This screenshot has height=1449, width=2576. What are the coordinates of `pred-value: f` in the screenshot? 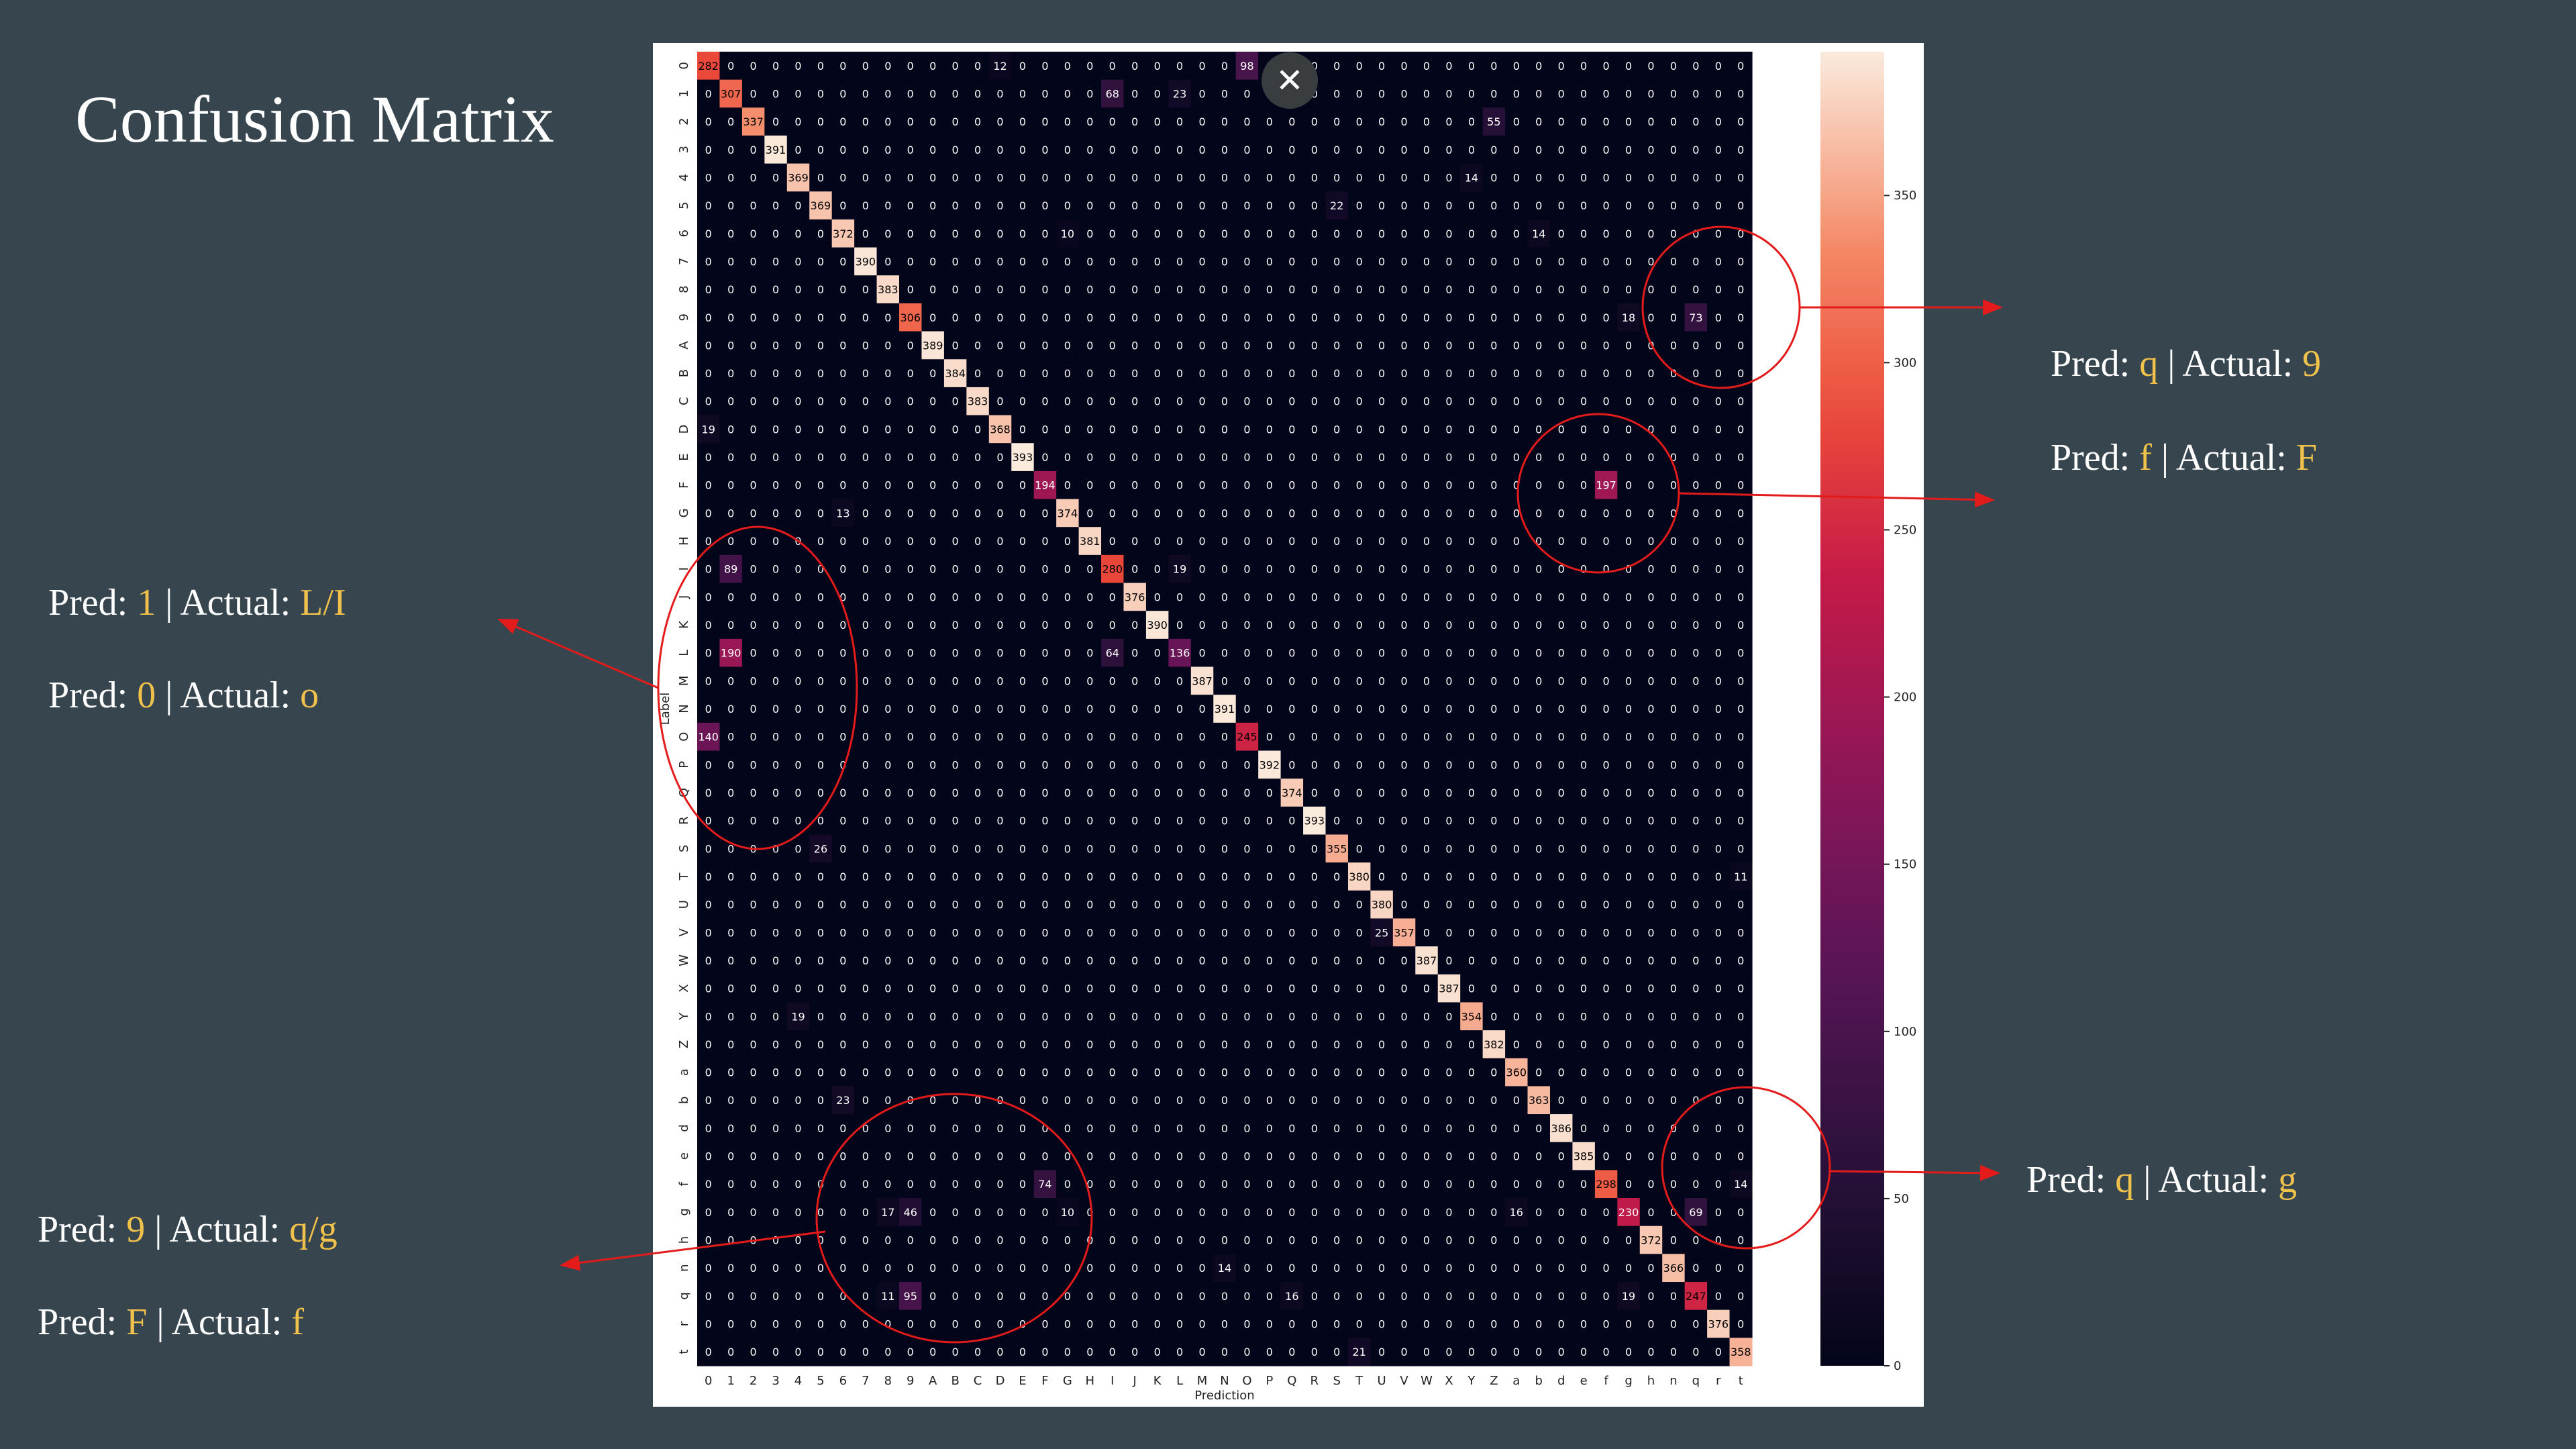 It's located at (2145, 458).